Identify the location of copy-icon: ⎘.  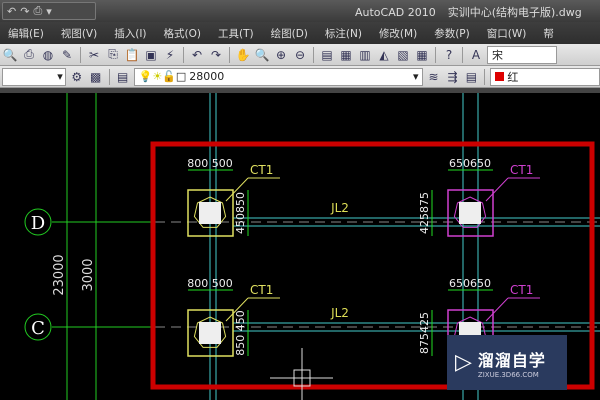
(113, 55).